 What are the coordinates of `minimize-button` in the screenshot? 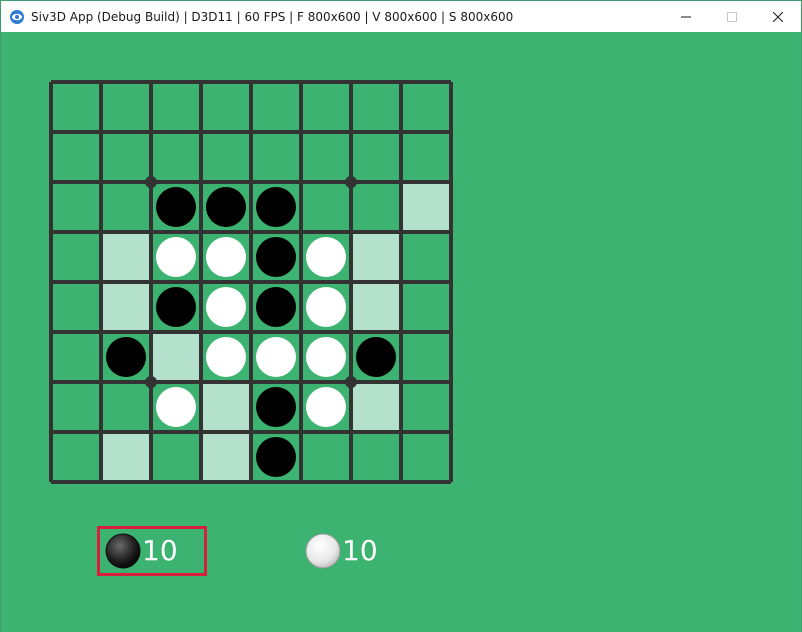 It's located at (686, 16).